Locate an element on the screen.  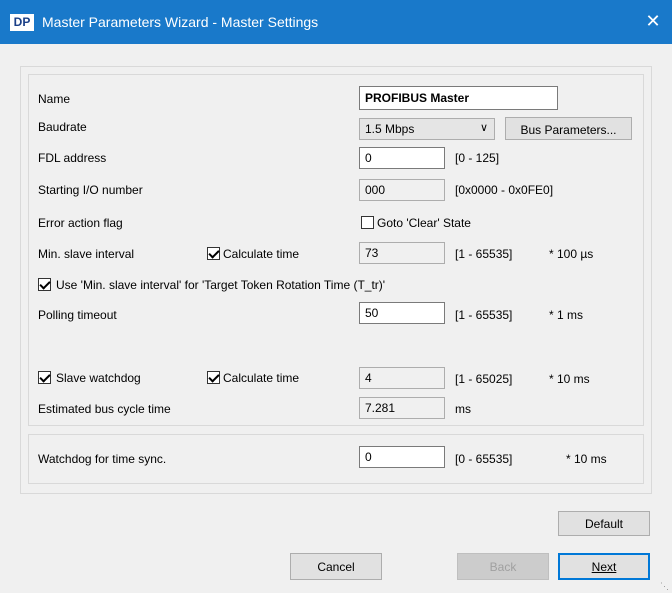
starting-io-range: [0x0000 - 0x0FE0] is located at coordinates (504, 190).